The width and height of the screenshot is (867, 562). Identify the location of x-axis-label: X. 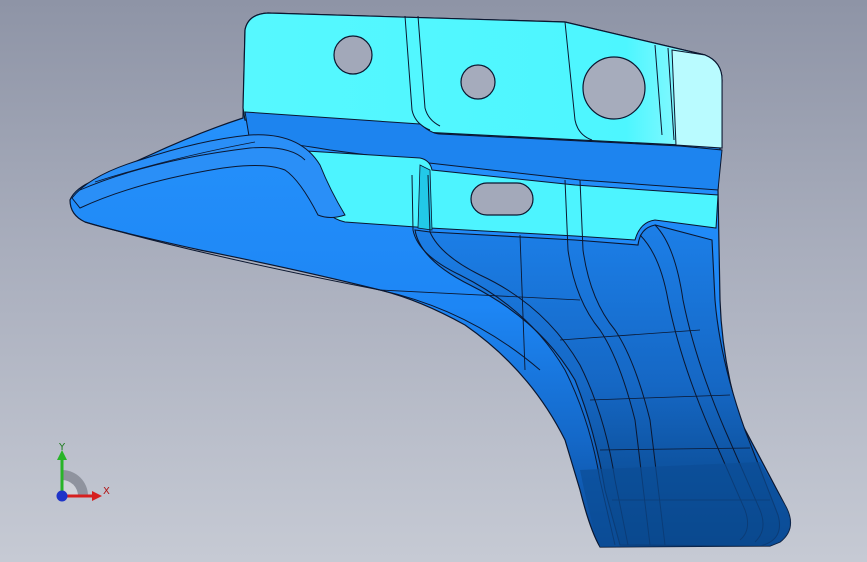
(106, 491).